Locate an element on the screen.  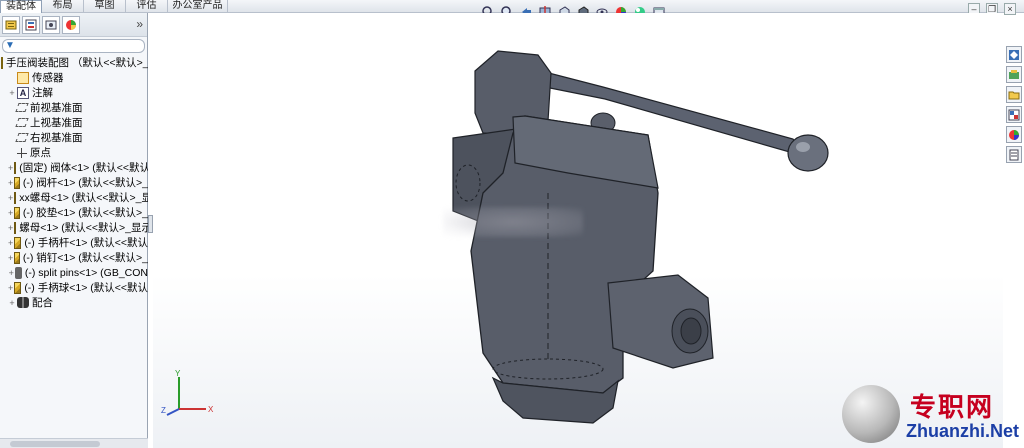
view-palette-icon is located at coordinates (1014, 114).